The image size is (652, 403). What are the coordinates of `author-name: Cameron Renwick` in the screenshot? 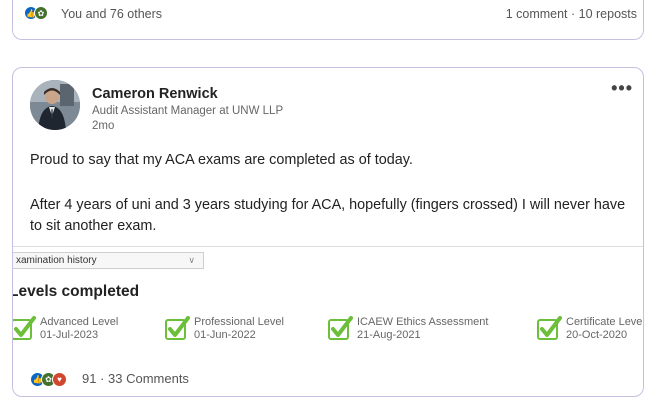 It's located at (155, 94).